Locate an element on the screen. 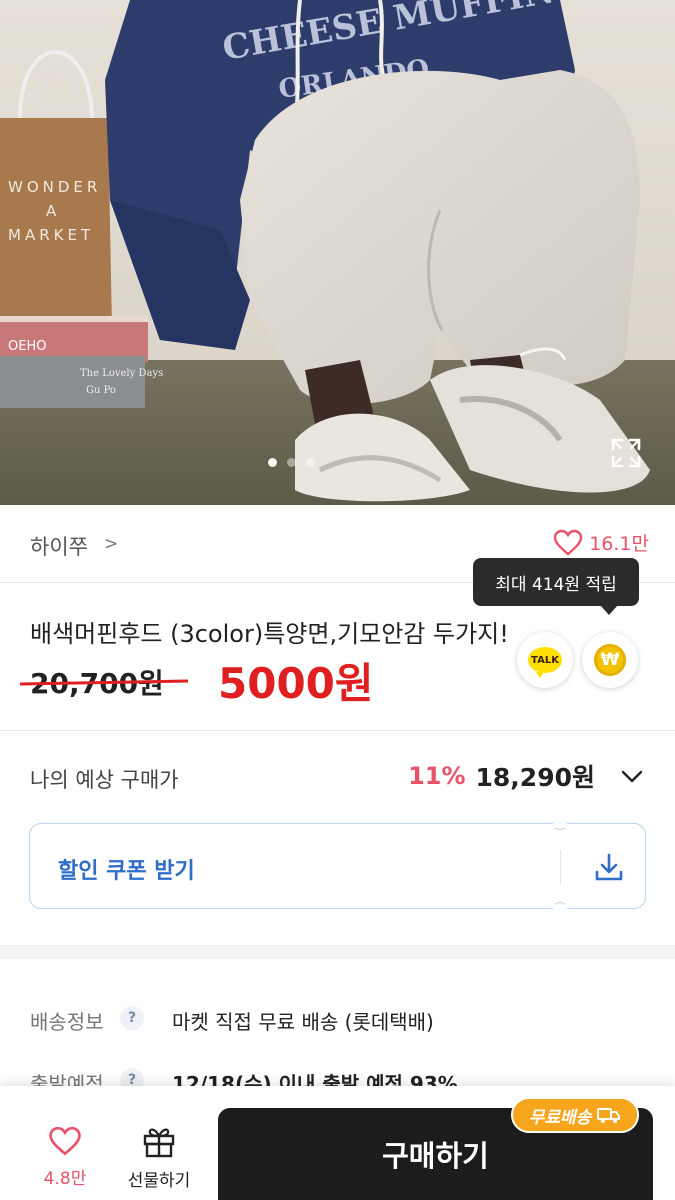 The height and width of the screenshot is (1200, 675). carousel-indicator is located at coordinates (291, 462).